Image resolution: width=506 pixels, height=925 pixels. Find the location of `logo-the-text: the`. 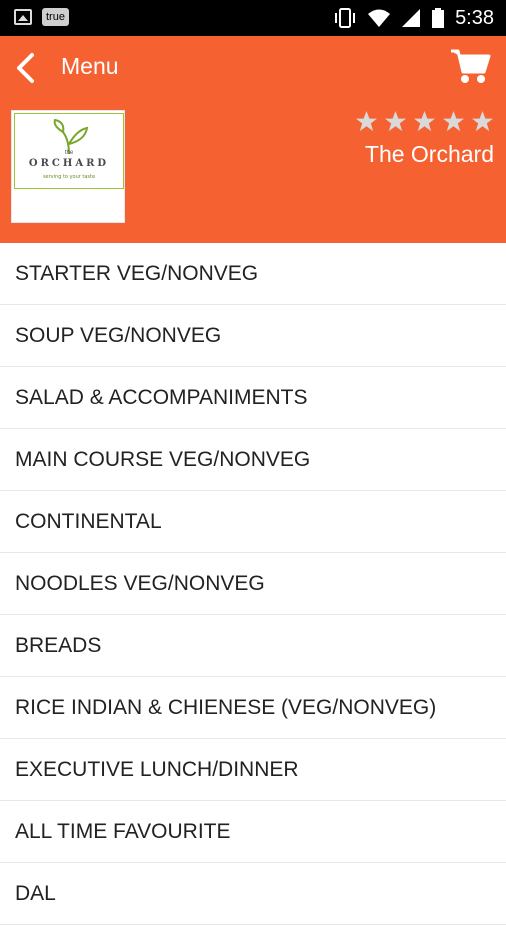

logo-the-text: the is located at coordinates (69, 153).